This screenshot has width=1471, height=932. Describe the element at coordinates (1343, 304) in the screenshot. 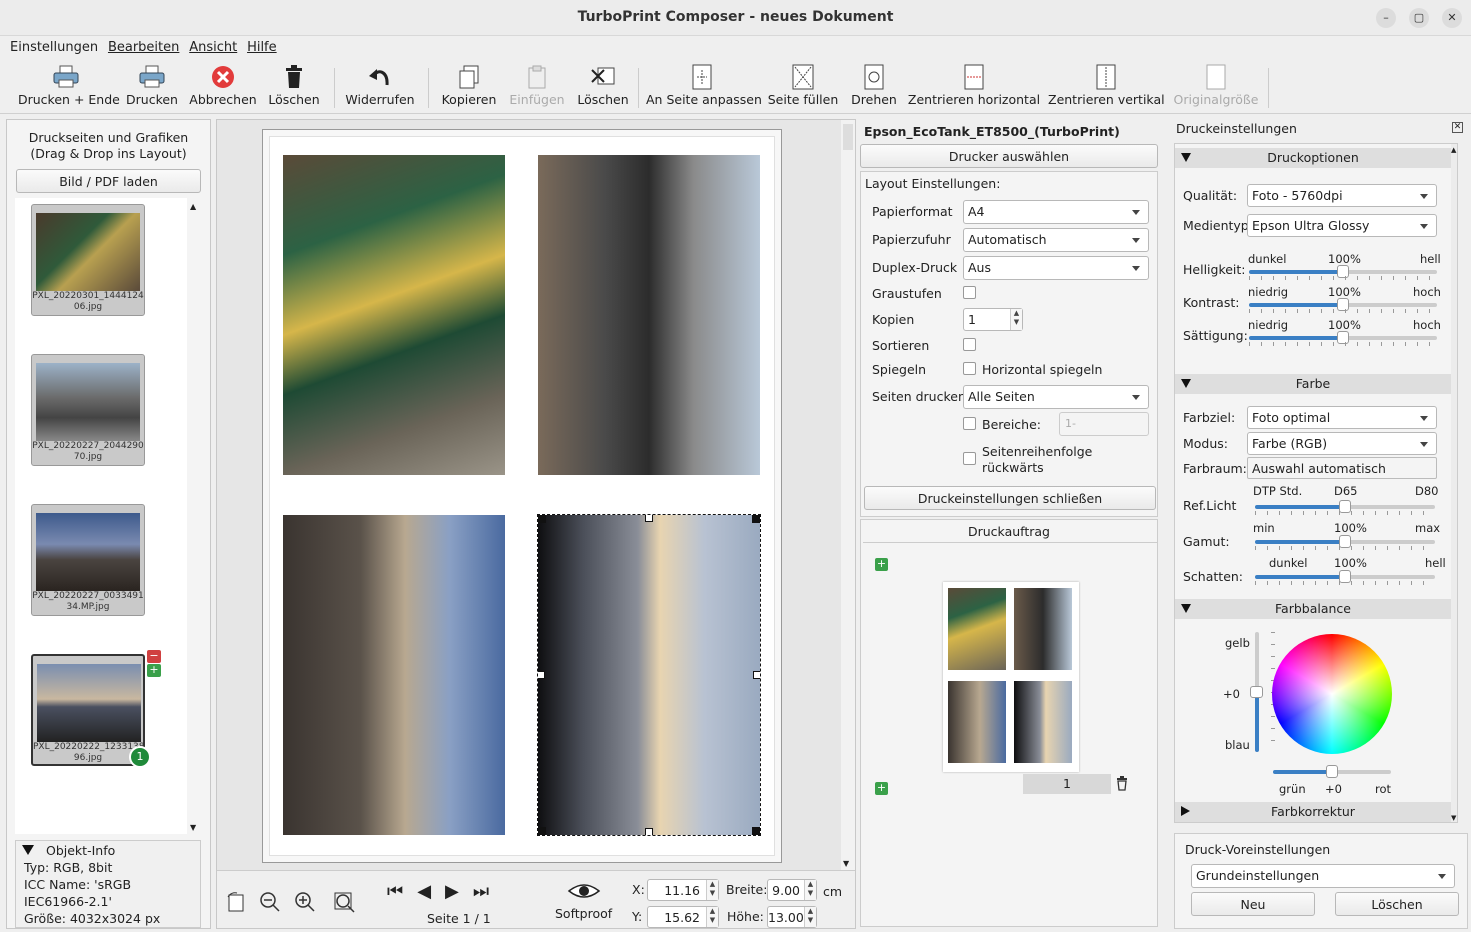

I see `contrast-slider` at that location.